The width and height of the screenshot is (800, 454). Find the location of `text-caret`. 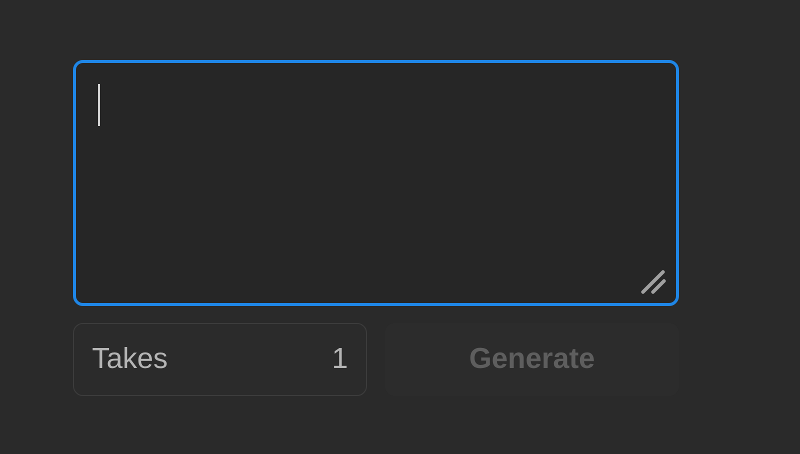

text-caret is located at coordinates (99, 105).